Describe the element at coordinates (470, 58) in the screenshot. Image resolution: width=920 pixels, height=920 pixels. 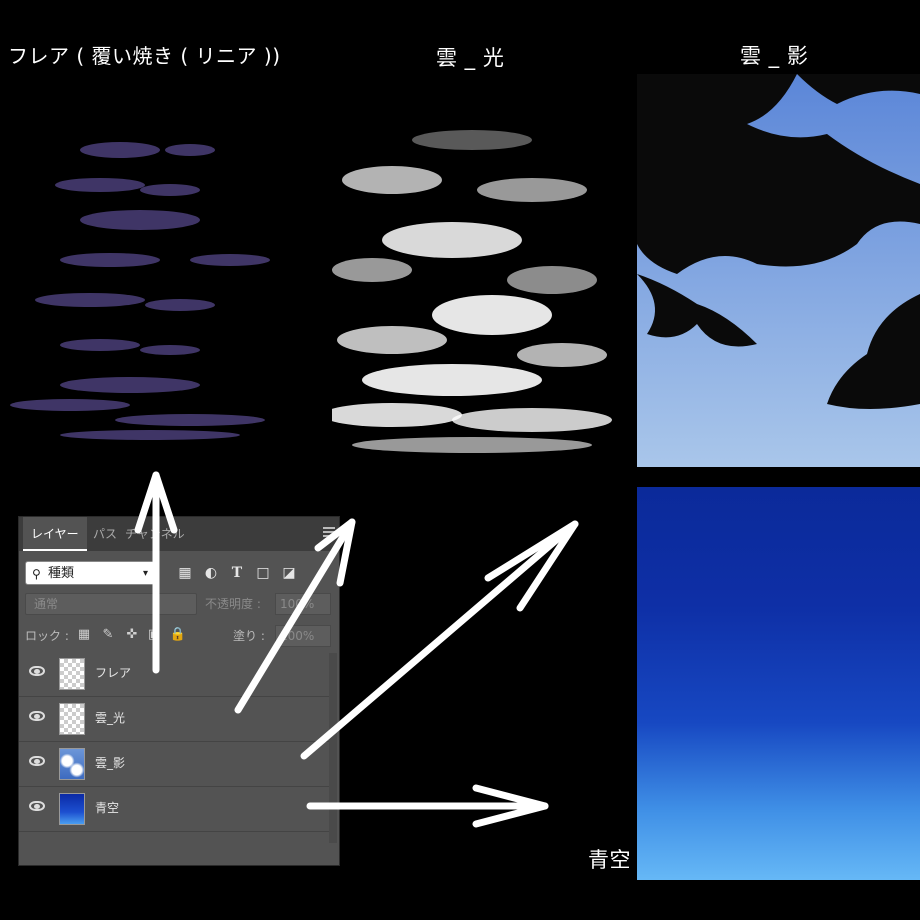
I see `cloud-light-caption: 雲 _ 光` at that location.